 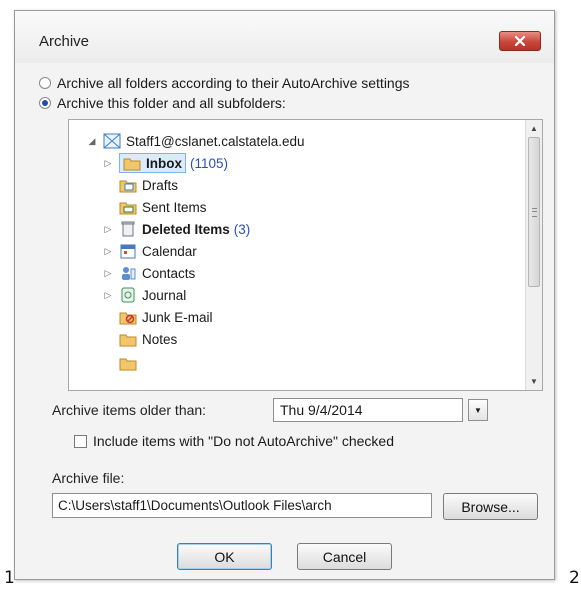 I want to click on close-button, so click(x=520, y=41).